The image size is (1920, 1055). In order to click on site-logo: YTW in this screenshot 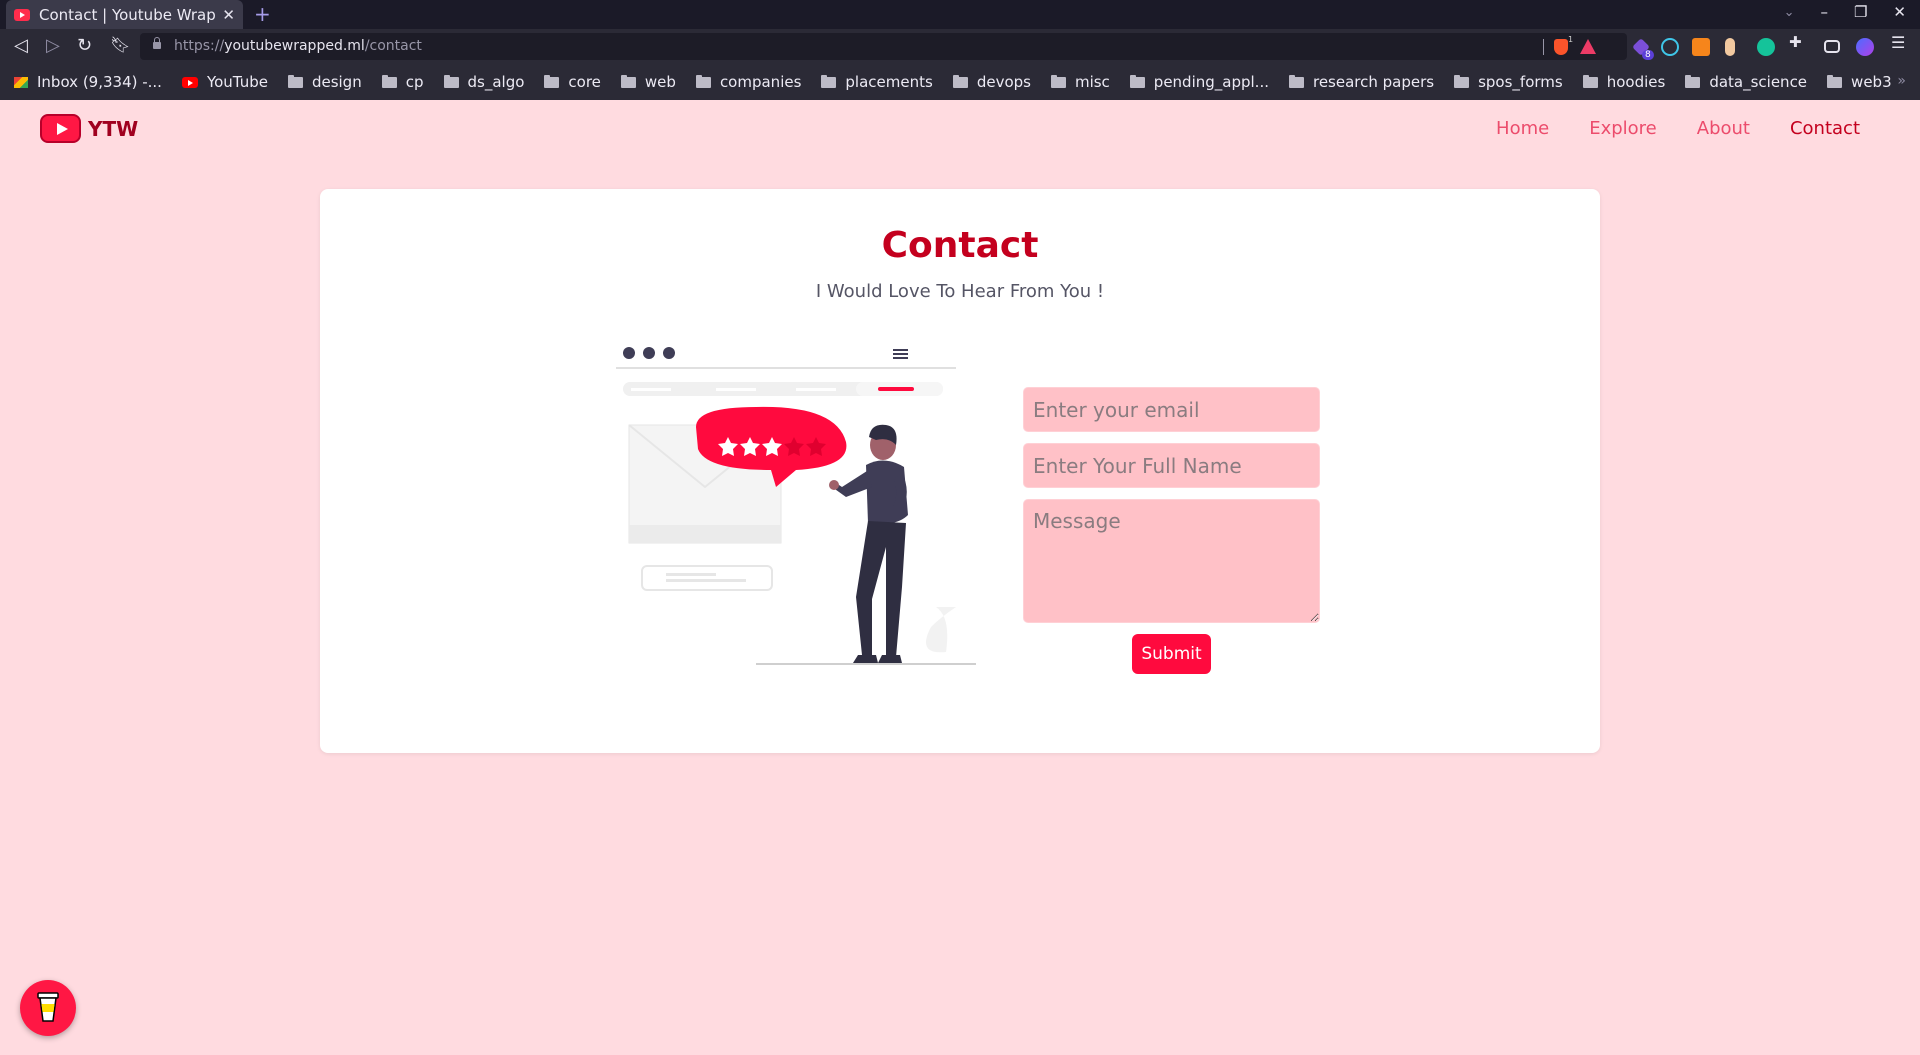, I will do `click(89, 128)`.